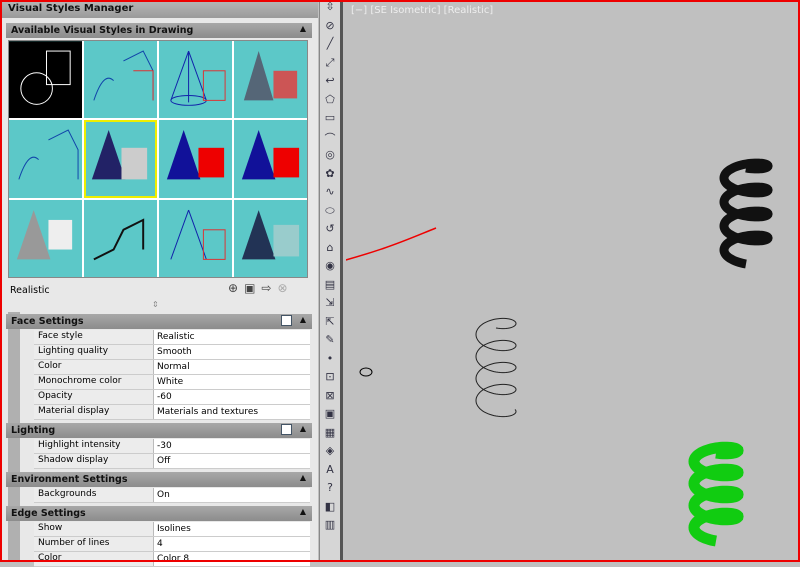  I want to click on property-row: Face style Realistic, so click(172, 337).